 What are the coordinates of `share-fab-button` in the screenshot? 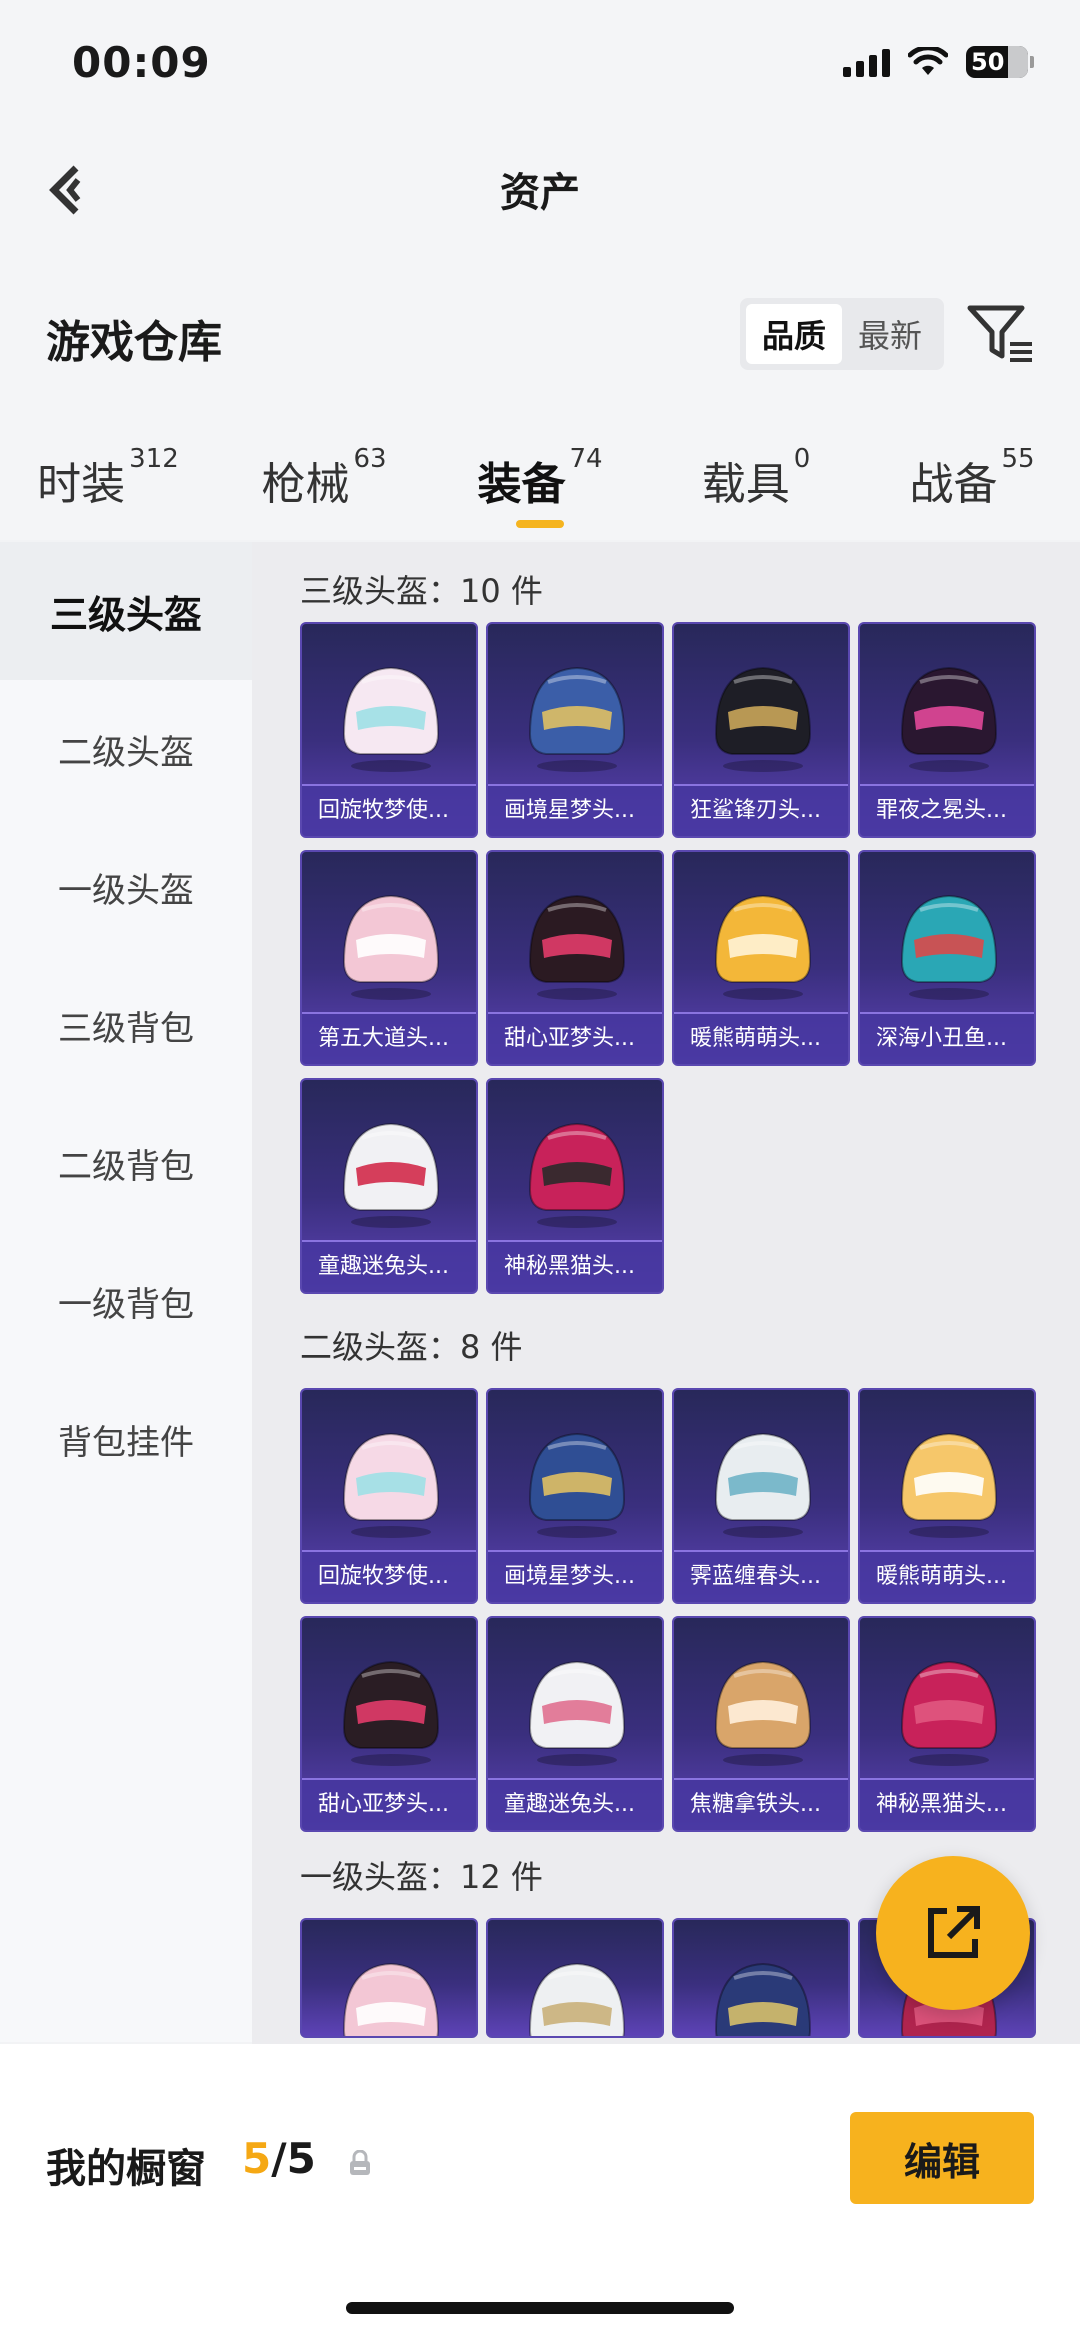 It's located at (953, 1933).